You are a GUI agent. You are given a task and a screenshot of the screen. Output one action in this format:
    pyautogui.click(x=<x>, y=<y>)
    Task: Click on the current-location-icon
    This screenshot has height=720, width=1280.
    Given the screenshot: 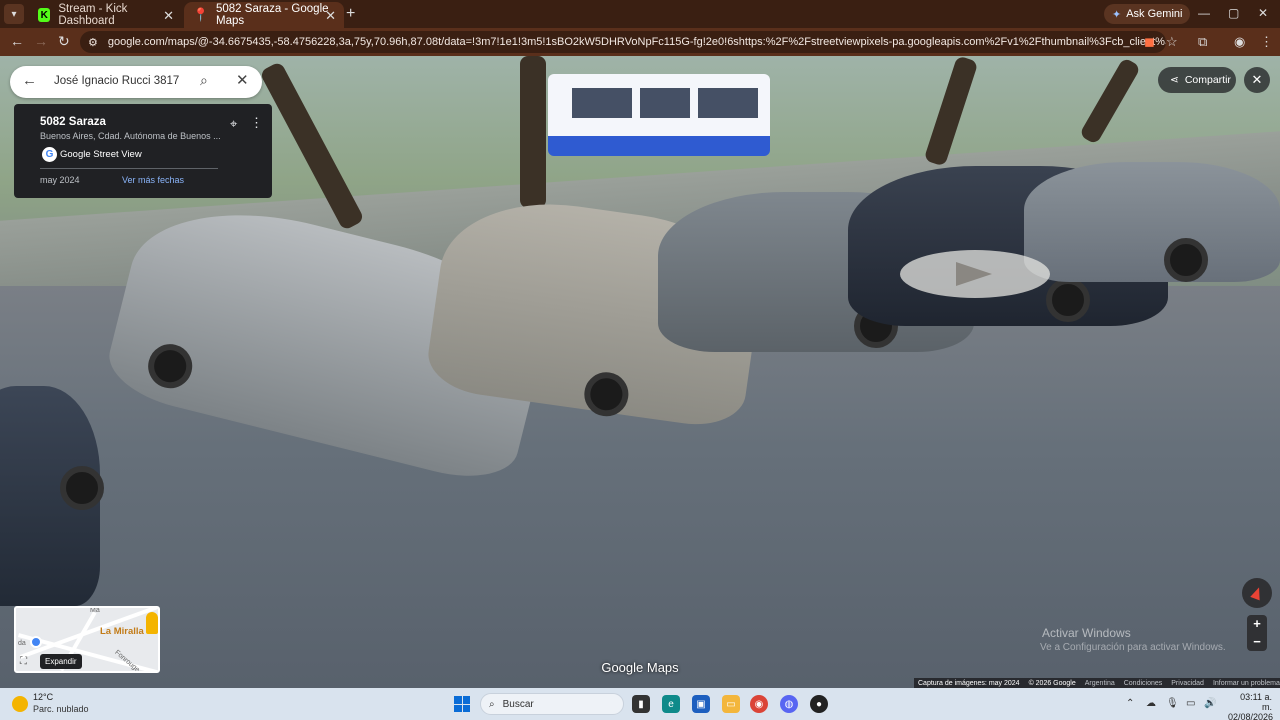 What is the action you would take?
    pyautogui.click(x=36, y=642)
    